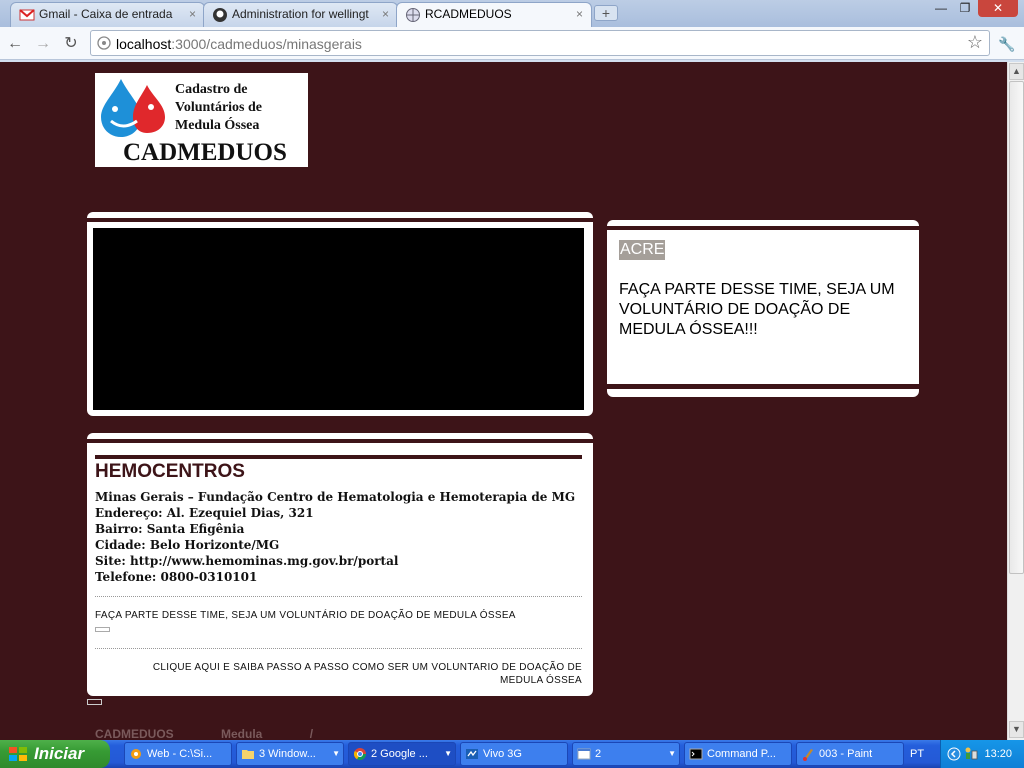 This screenshot has height=768, width=1024. What do you see at coordinates (71, 44) in the screenshot?
I see `reload-icon: ↻` at bounding box center [71, 44].